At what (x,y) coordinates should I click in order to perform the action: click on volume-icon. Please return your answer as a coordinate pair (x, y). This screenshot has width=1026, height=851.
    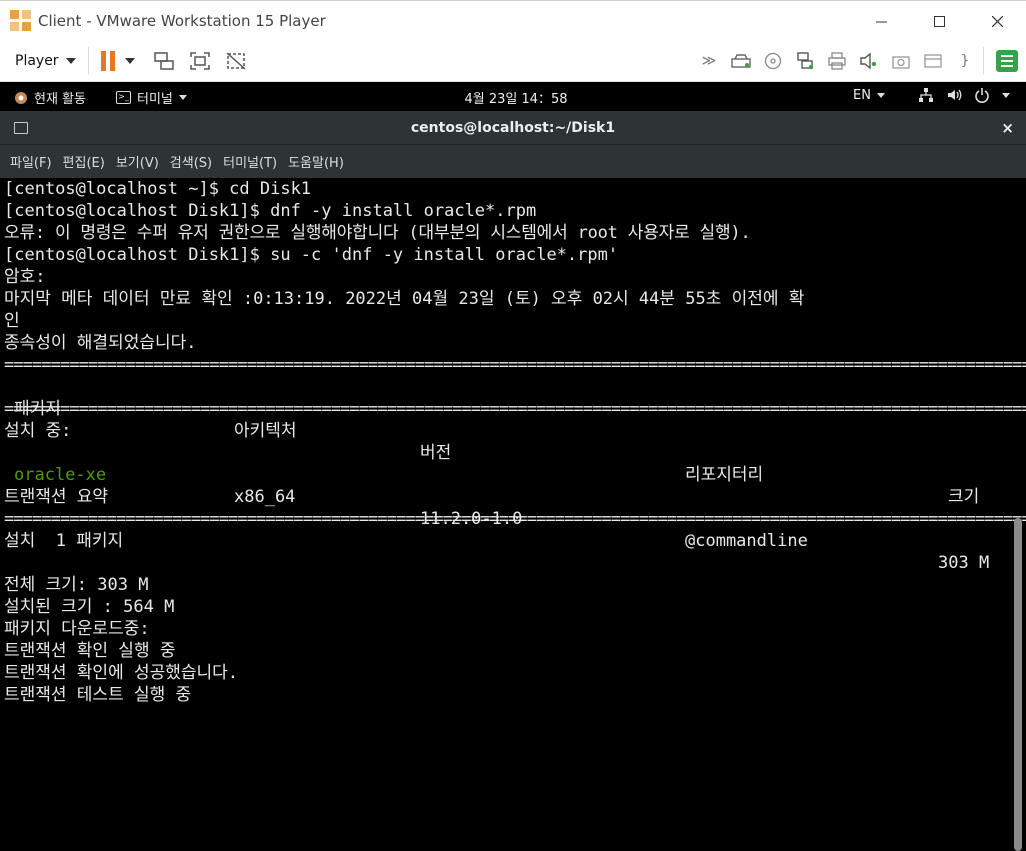
    Looking at the image, I should click on (955, 95).